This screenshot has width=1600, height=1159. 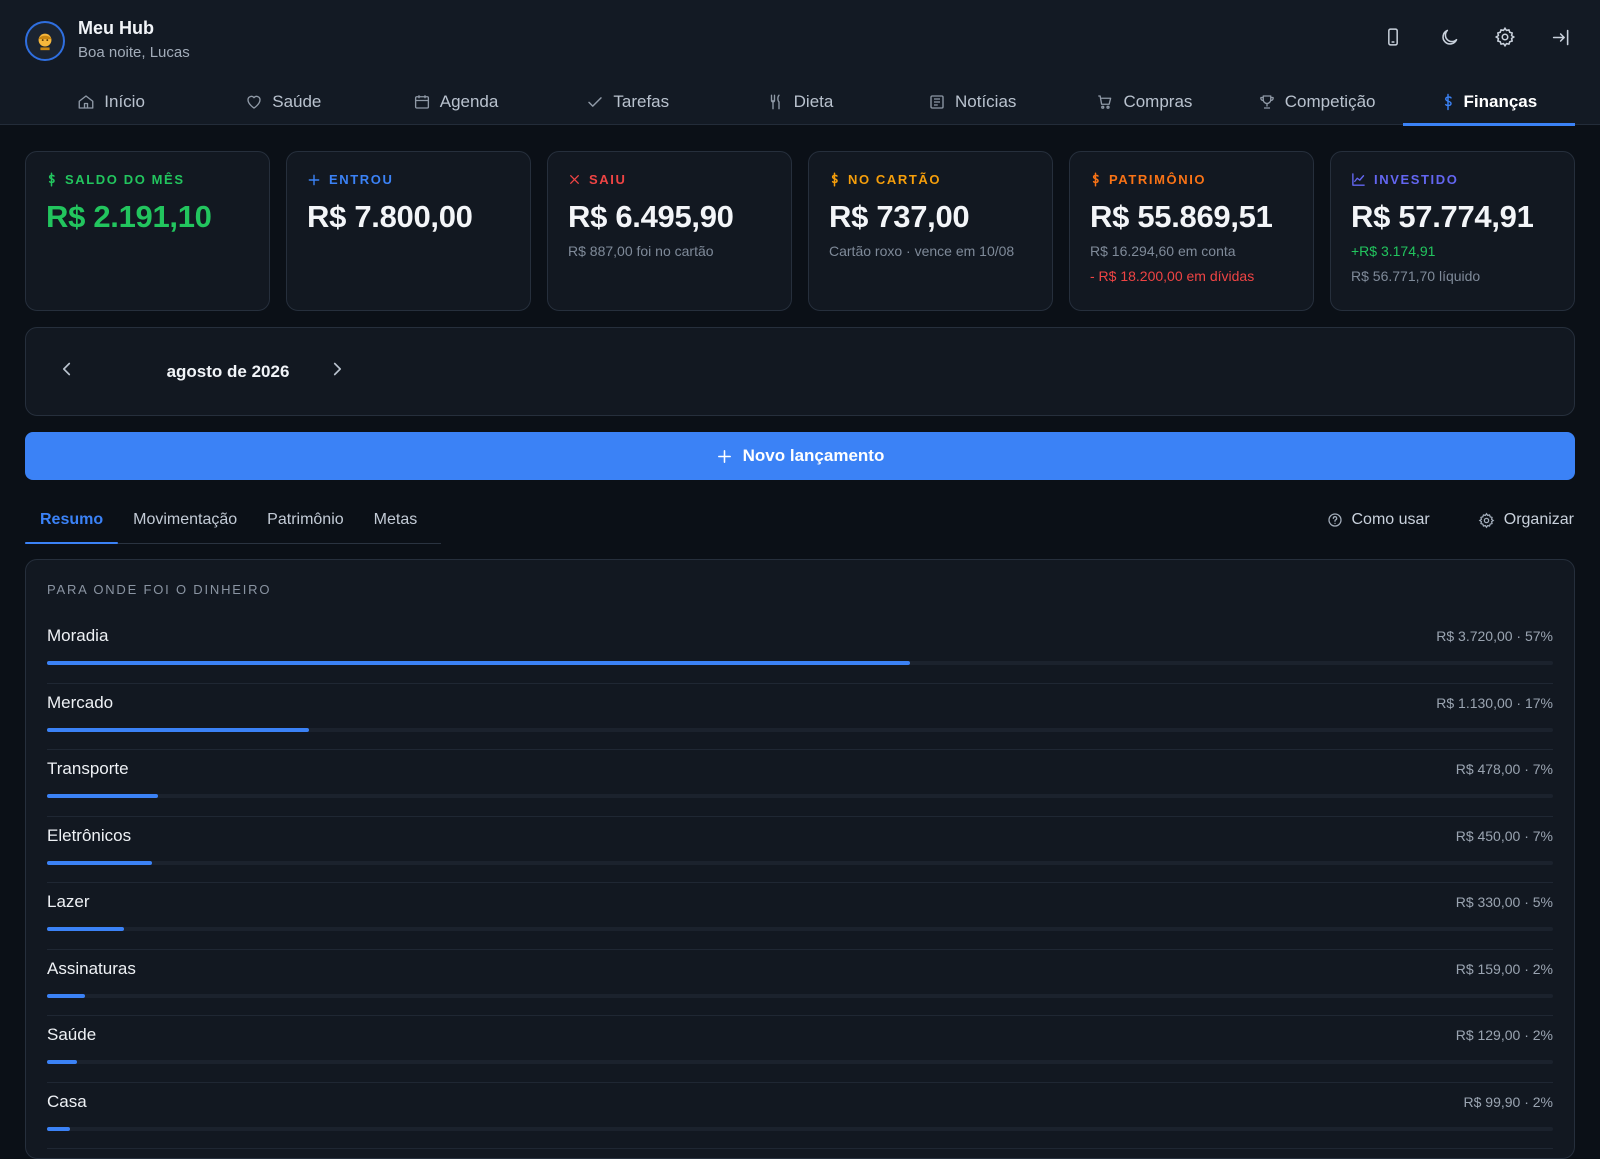 I want to click on phone-icon, so click(x=1393, y=37).